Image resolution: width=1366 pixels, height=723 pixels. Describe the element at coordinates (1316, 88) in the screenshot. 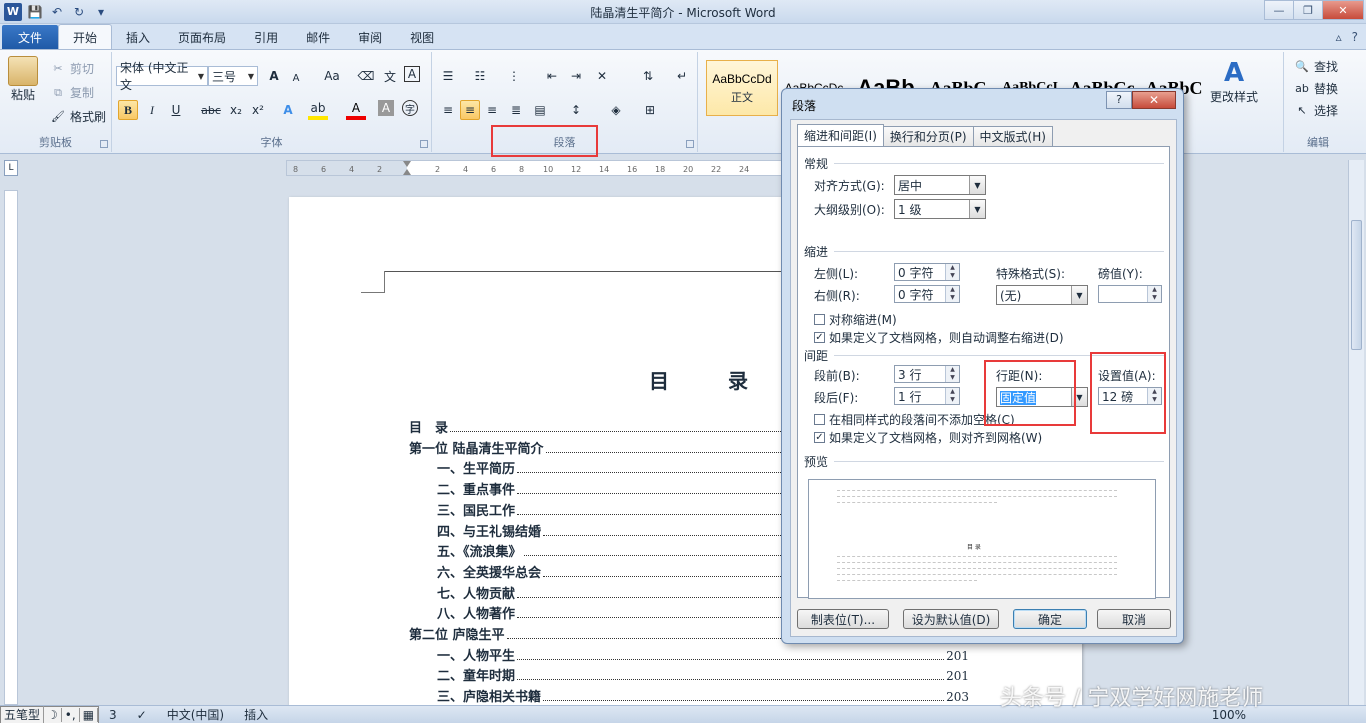

I see `replace-button: ab 替换` at that location.